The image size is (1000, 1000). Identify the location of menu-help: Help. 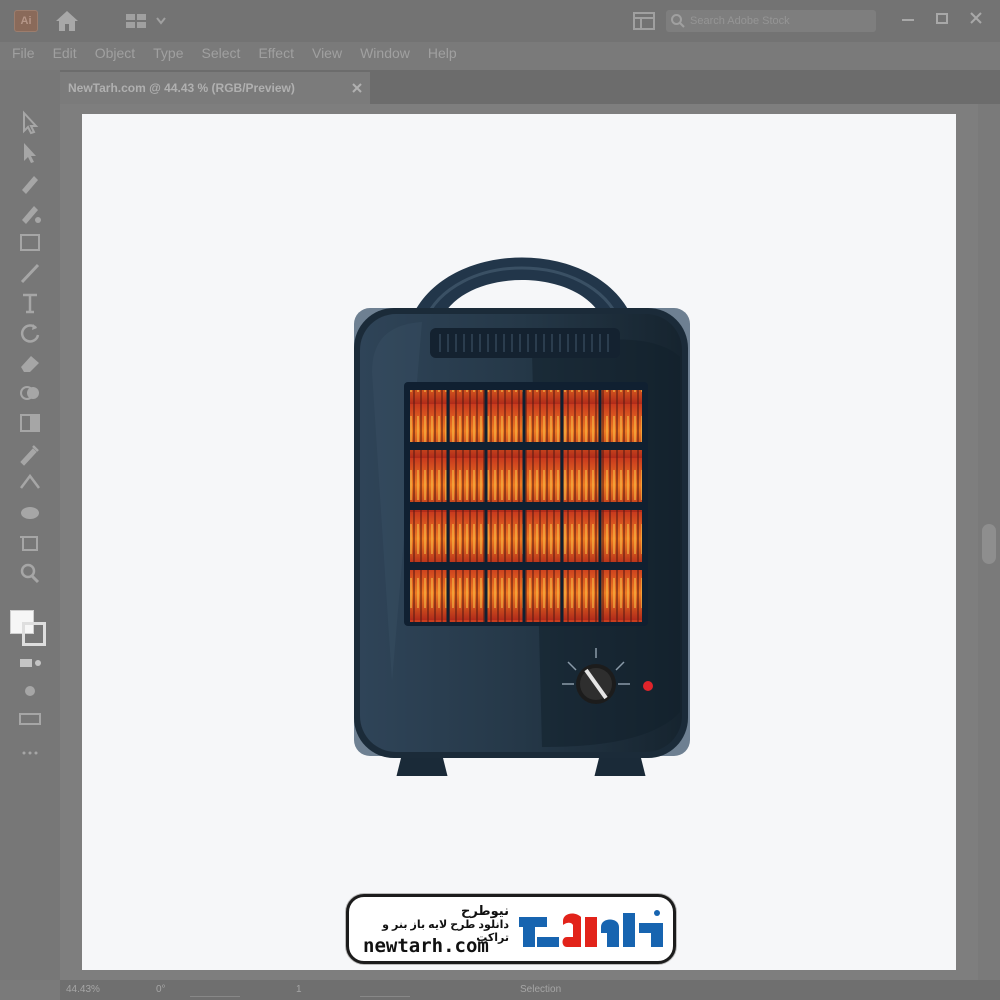
(442, 53).